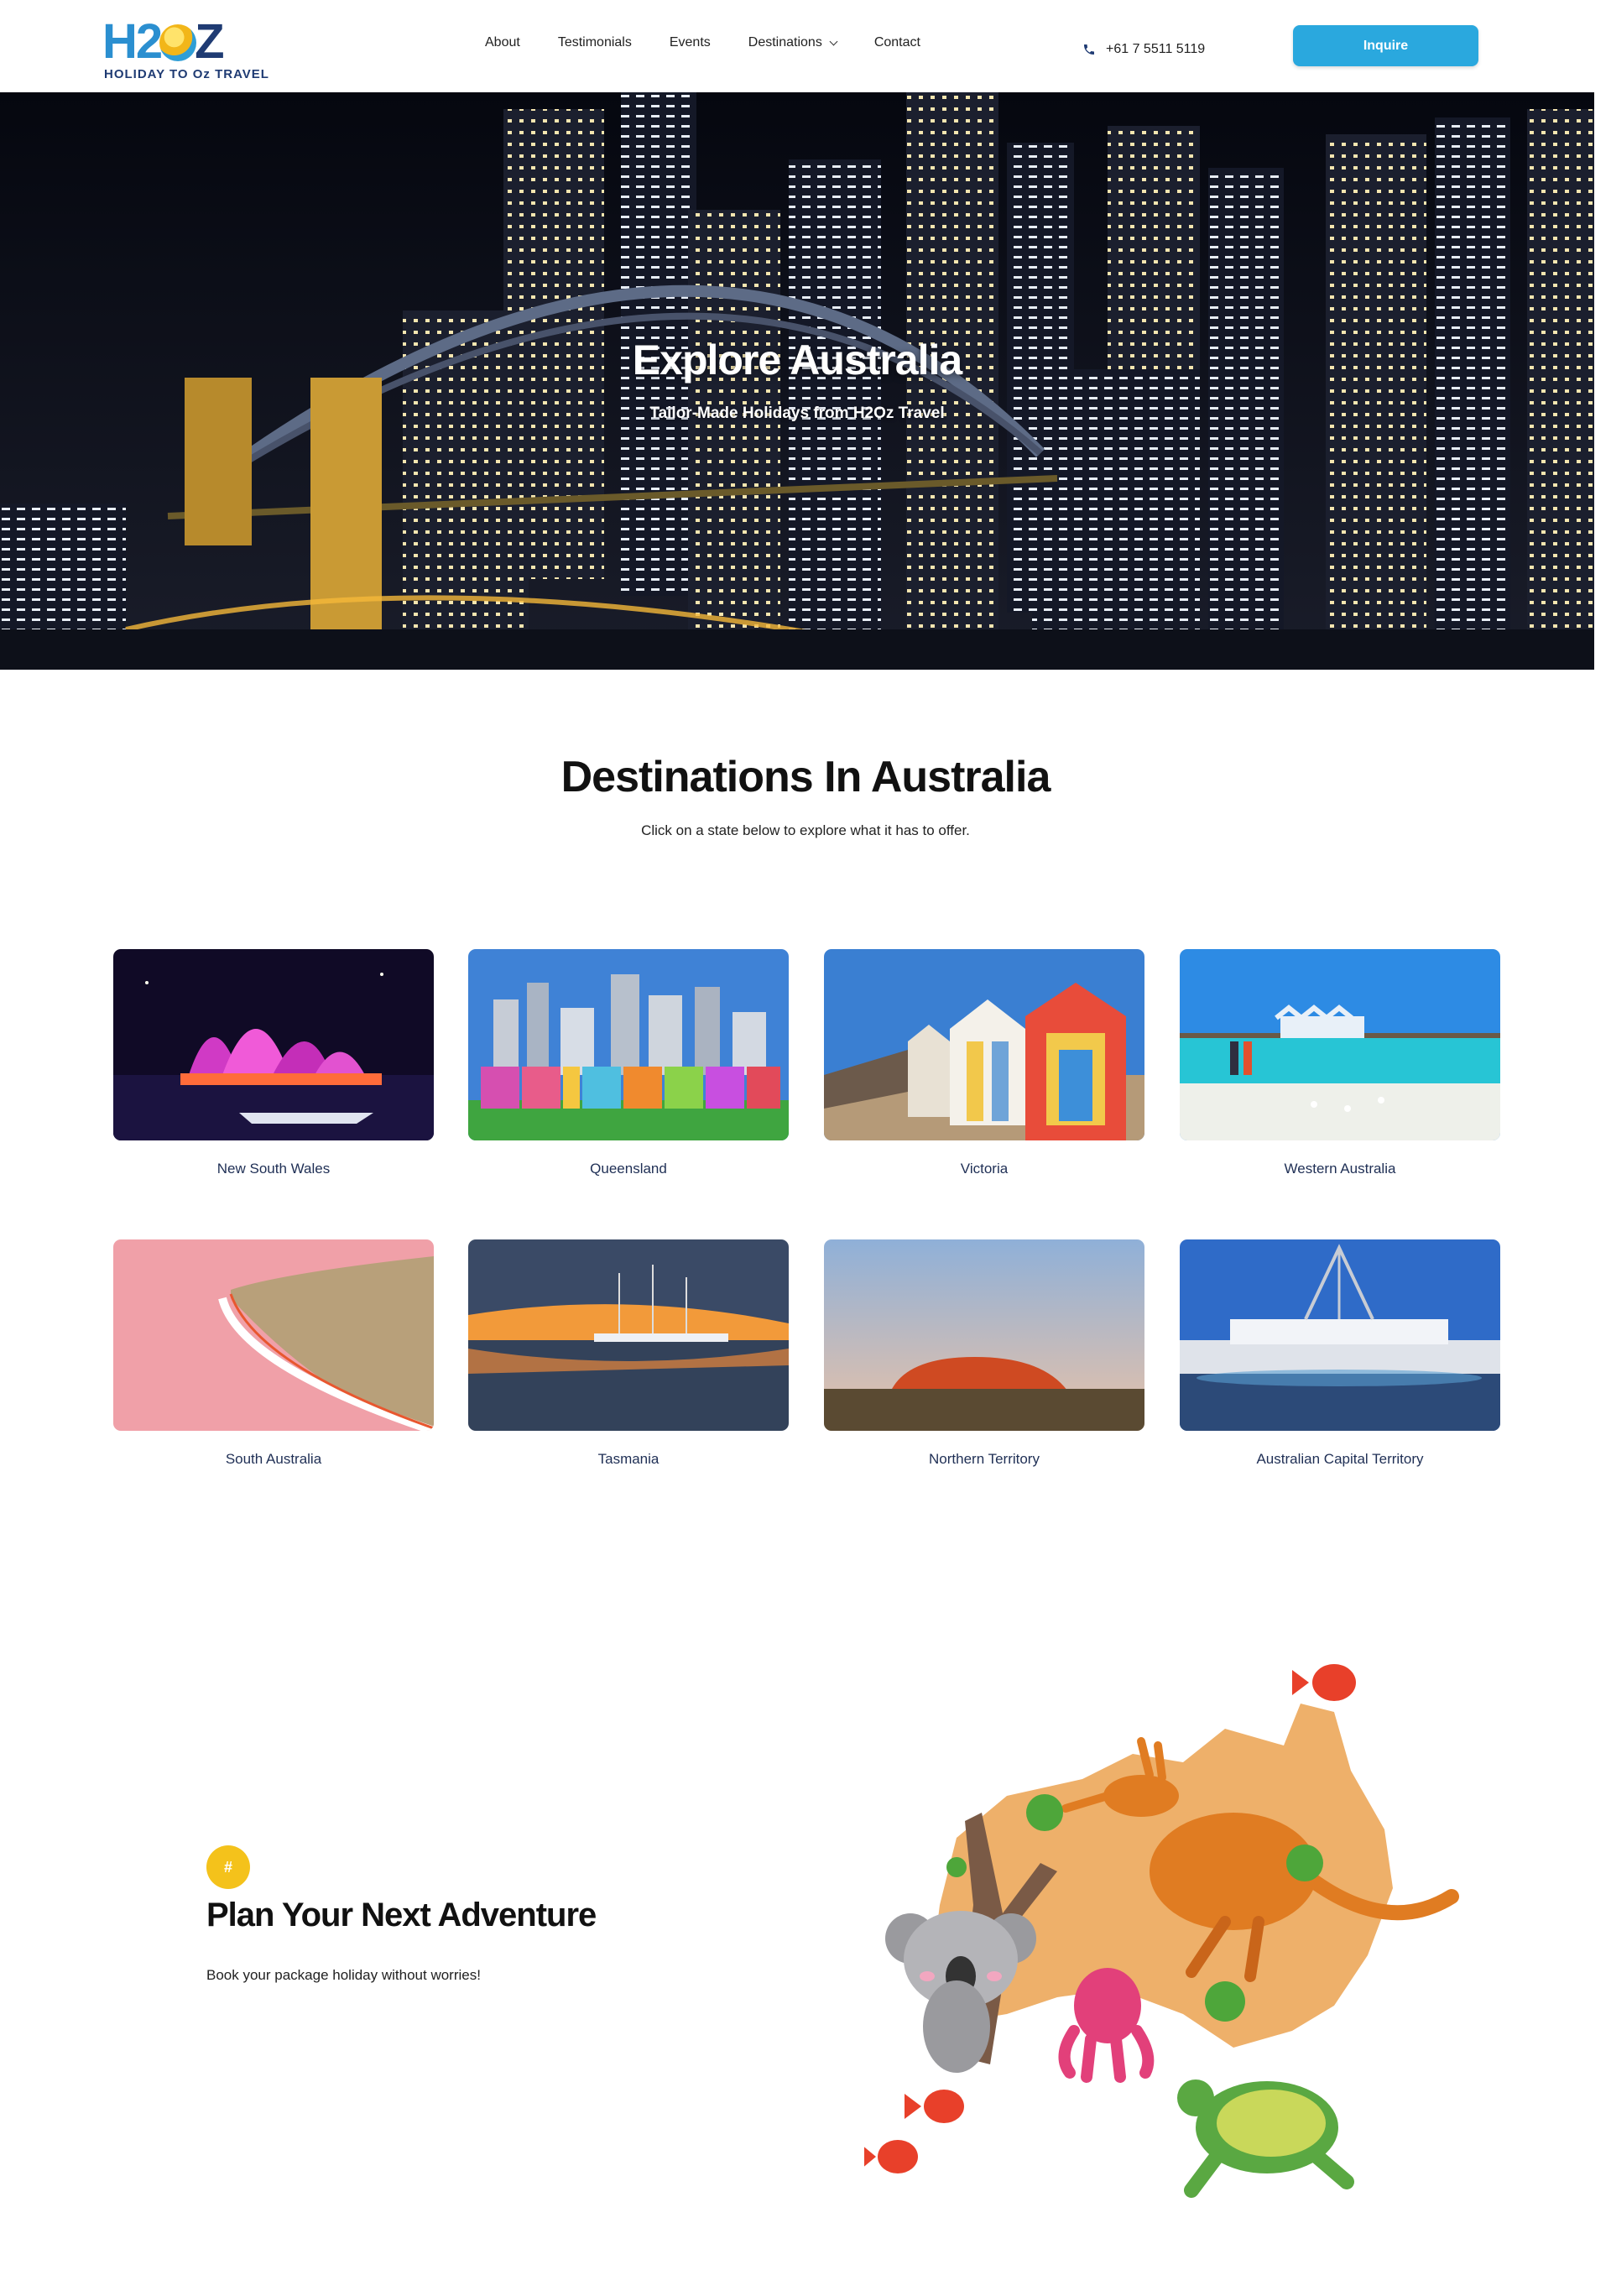 The width and height of the screenshot is (1611, 2296). Describe the element at coordinates (164, 41) in the screenshot. I see `logo-mark: H2 Z` at that location.